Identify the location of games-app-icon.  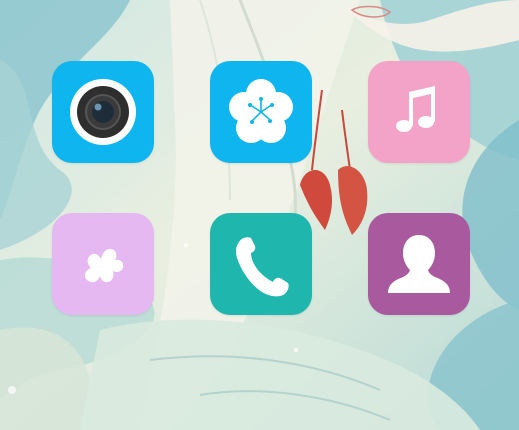
(103, 264).